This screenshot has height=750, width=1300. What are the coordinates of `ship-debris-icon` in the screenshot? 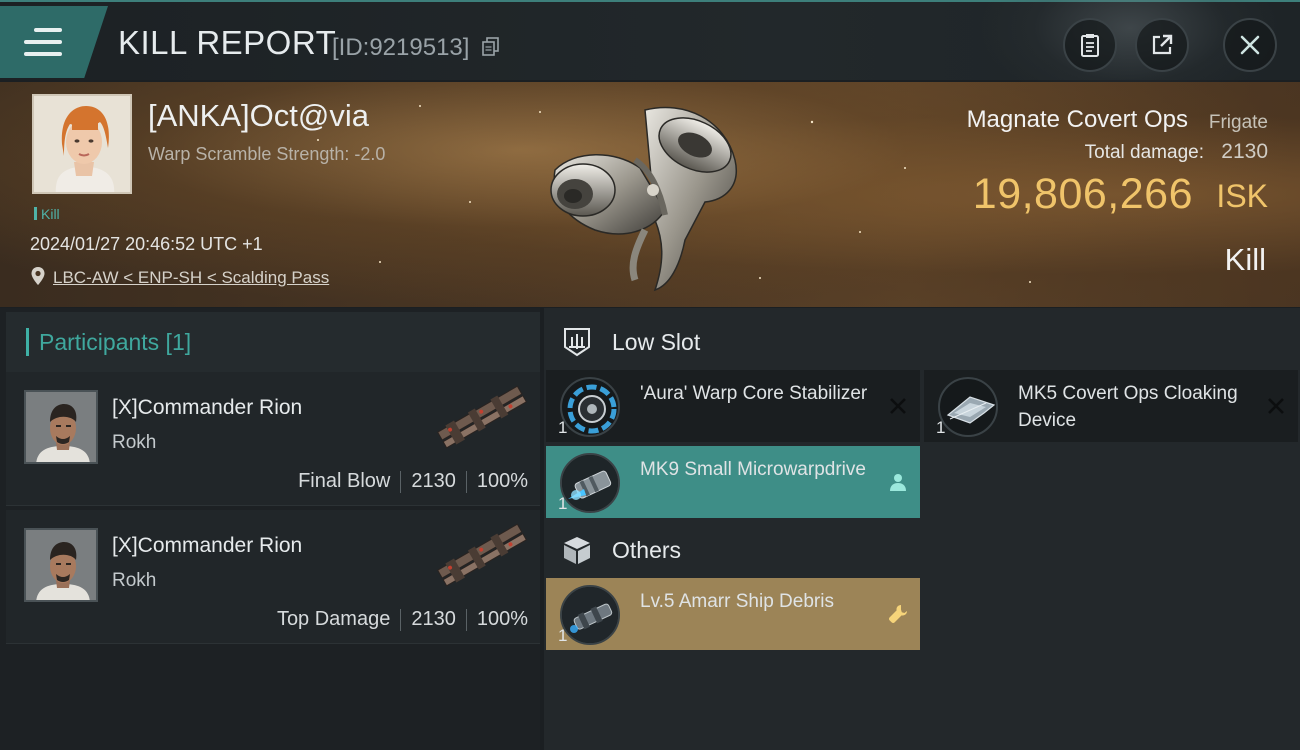 It's located at (590, 615).